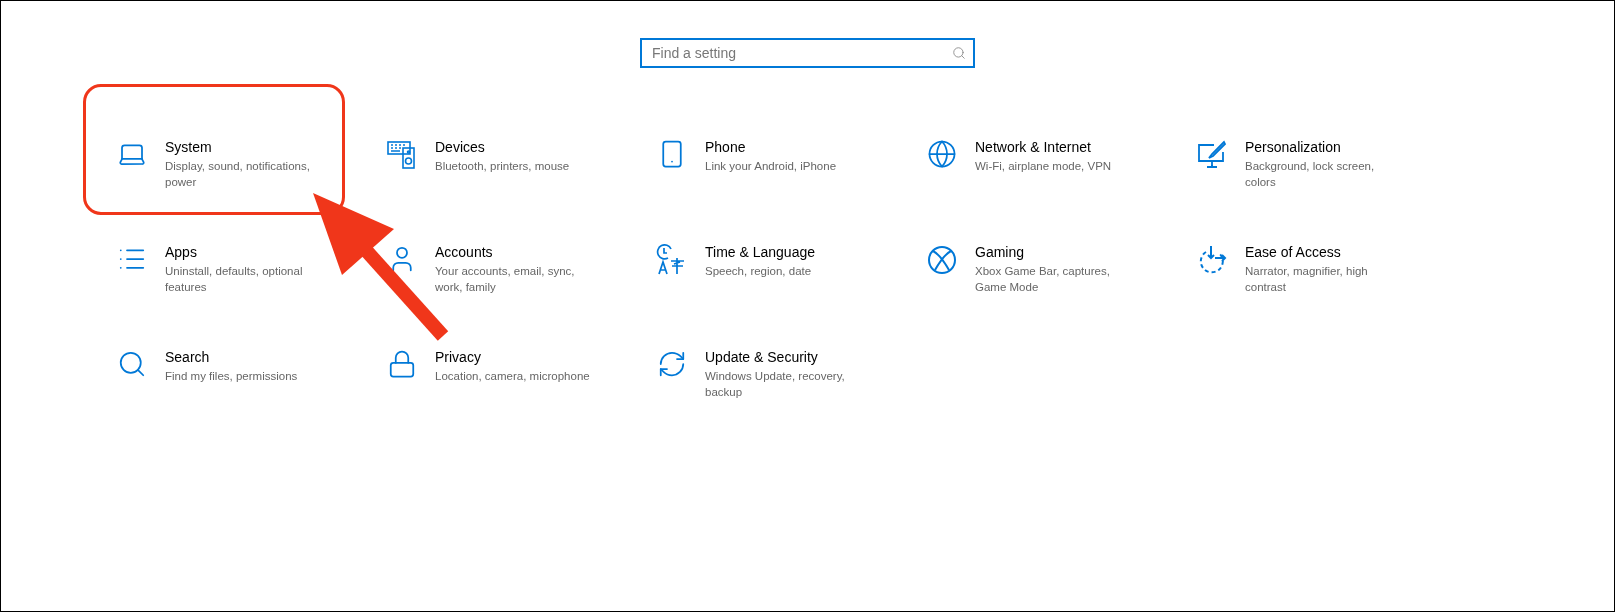  I want to click on settings-category: Search Find my files, permissions, so click(219, 364).